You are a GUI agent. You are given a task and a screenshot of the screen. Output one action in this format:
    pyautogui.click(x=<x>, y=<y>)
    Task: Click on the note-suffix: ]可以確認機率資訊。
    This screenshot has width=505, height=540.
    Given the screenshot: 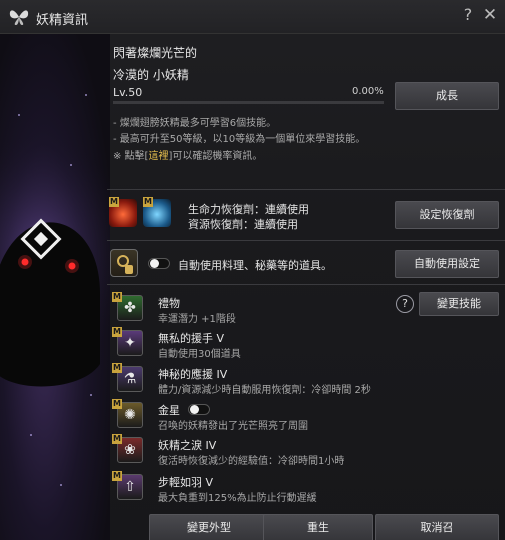 What is the action you would take?
    pyautogui.click(x=215, y=156)
    